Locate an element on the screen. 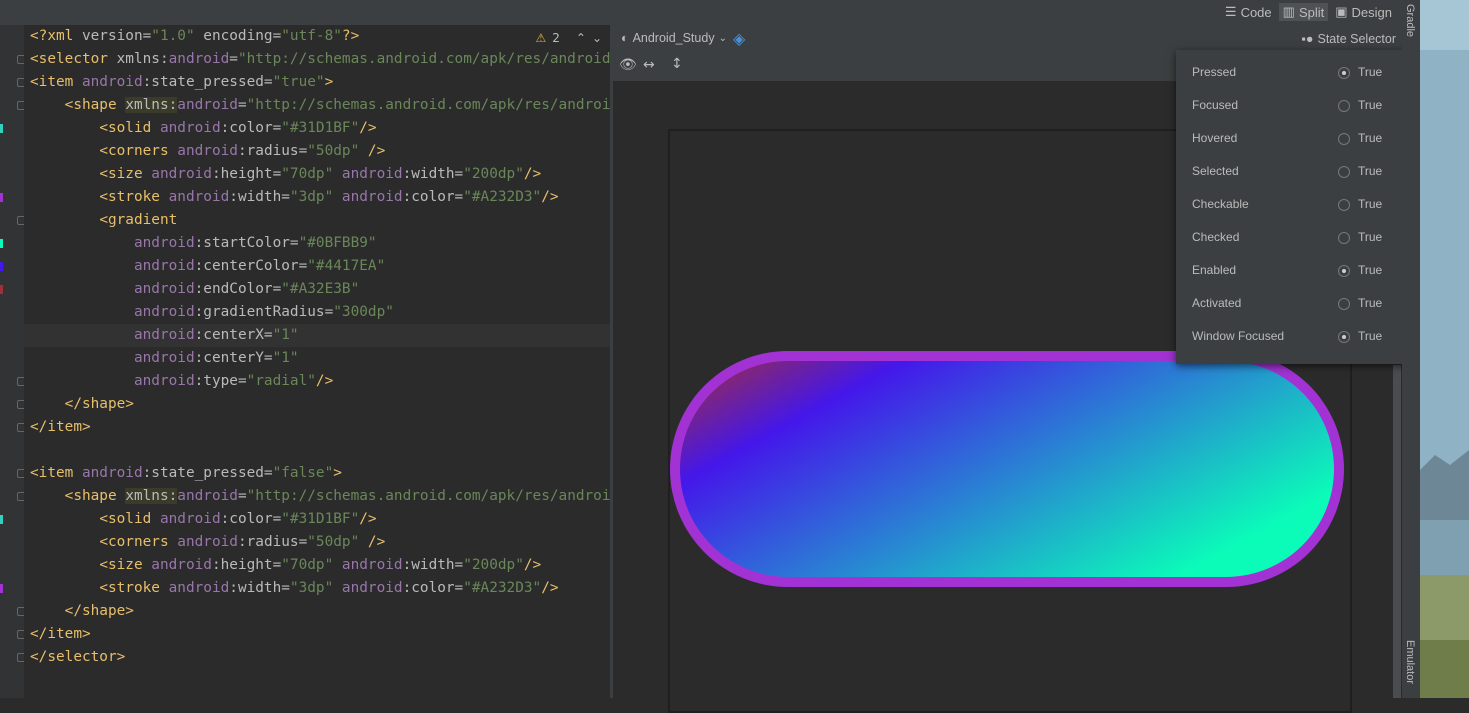  tab-design: ▣ Design is located at coordinates (1363, 12).